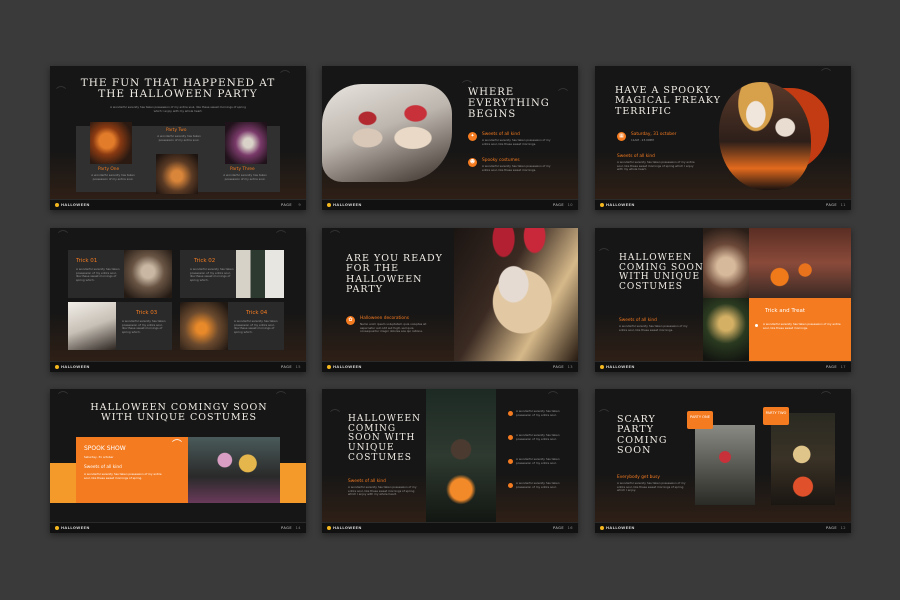 The height and width of the screenshot is (600, 900). I want to click on party-one-label: PARTY ONE, so click(700, 417).